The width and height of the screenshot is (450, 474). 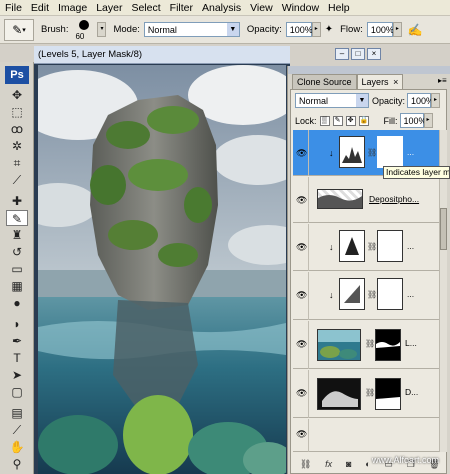 I want to click on levels-adjustment-thumb, so click(x=352, y=152).